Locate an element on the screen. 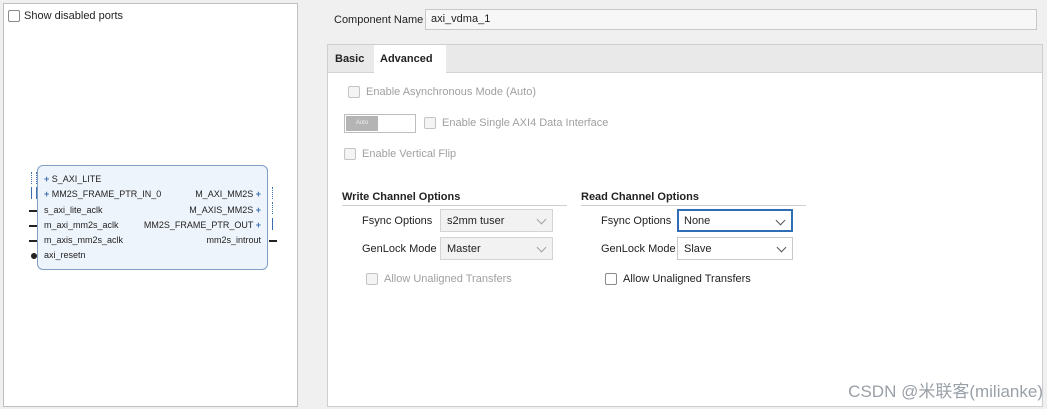 The width and height of the screenshot is (1047, 409). toggle-knob: Auto is located at coordinates (362, 123).